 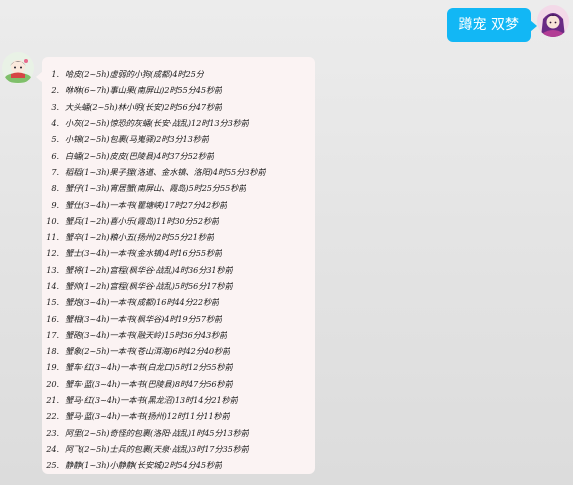 What do you see at coordinates (55, 171) in the screenshot?
I see `list-item-number: 7.` at bounding box center [55, 171].